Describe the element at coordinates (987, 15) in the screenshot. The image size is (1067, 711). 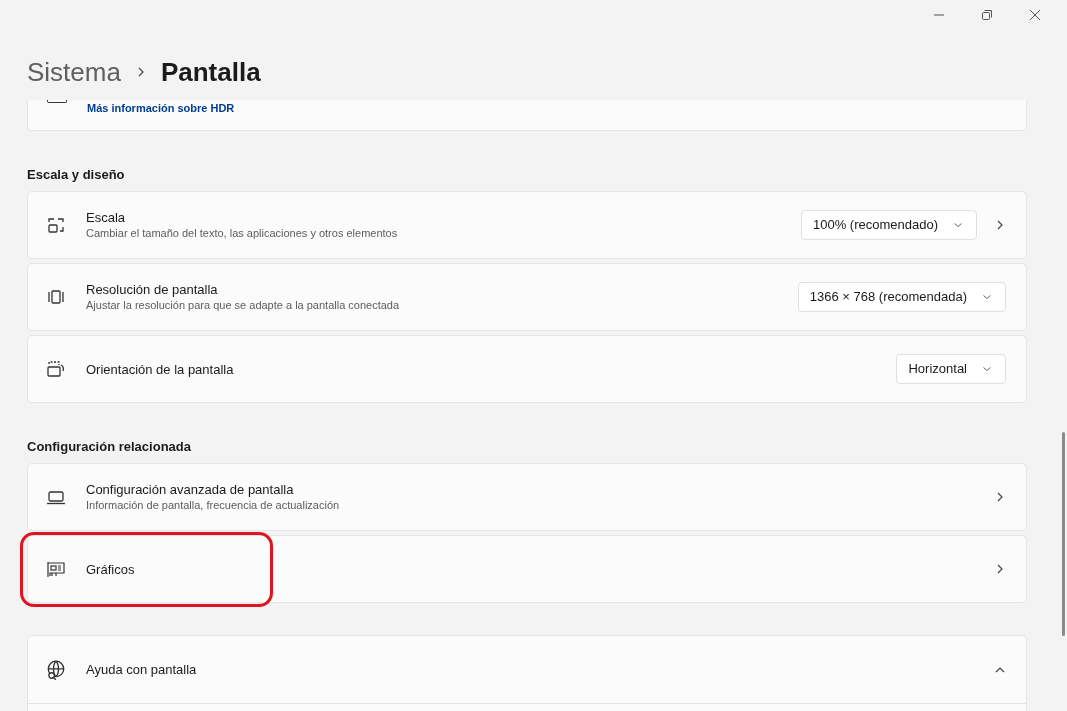
I see `restore-icon` at that location.